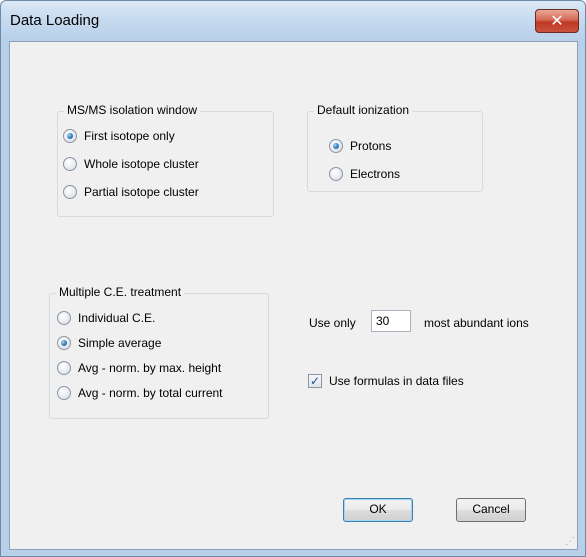 Image resolution: width=586 pixels, height=557 pixels. What do you see at coordinates (315, 381) in the screenshot?
I see `checkmark-icon: ✓` at bounding box center [315, 381].